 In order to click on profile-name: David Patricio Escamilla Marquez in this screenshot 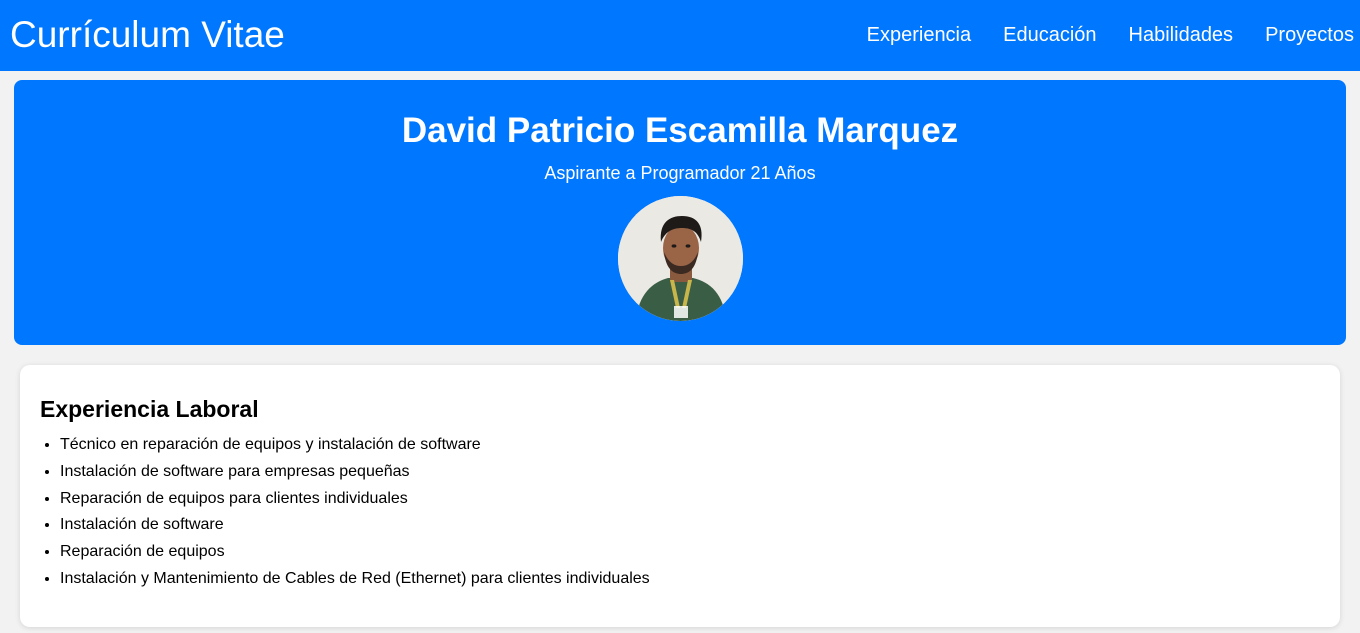, I will do `click(680, 130)`.